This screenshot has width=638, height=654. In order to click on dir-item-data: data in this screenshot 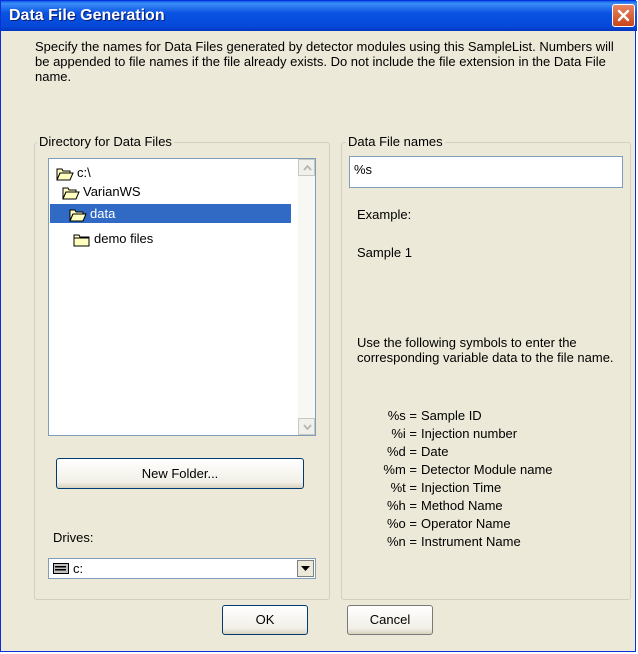, I will do `click(170, 213)`.